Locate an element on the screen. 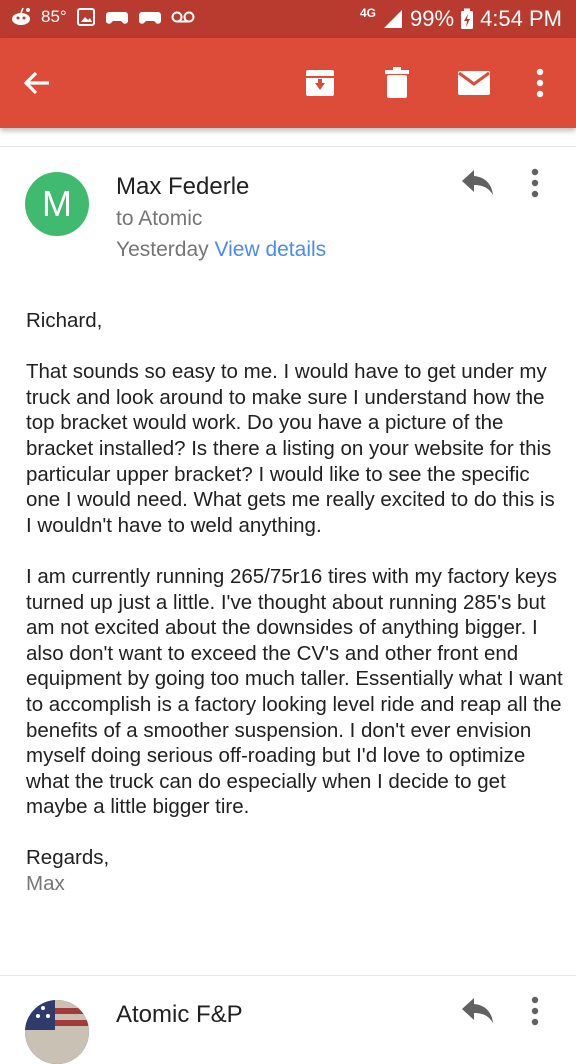  image-icon is located at coordinates (85, 17).